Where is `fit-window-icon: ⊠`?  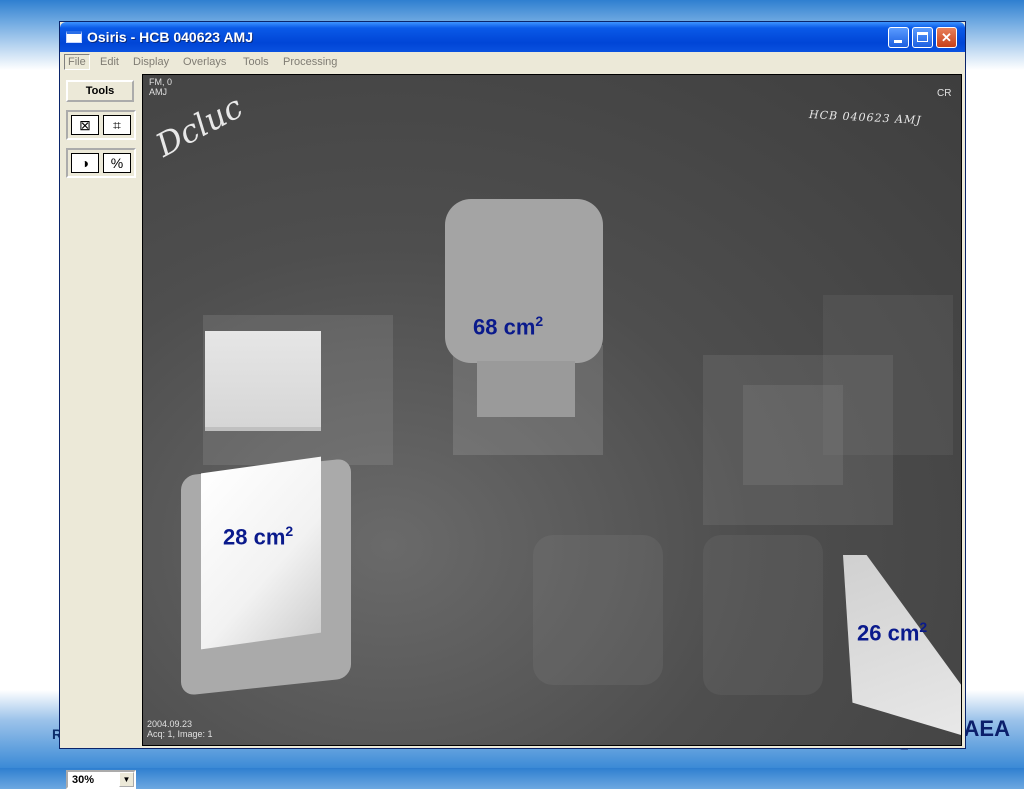
fit-window-icon: ⊠ is located at coordinates (85, 125).